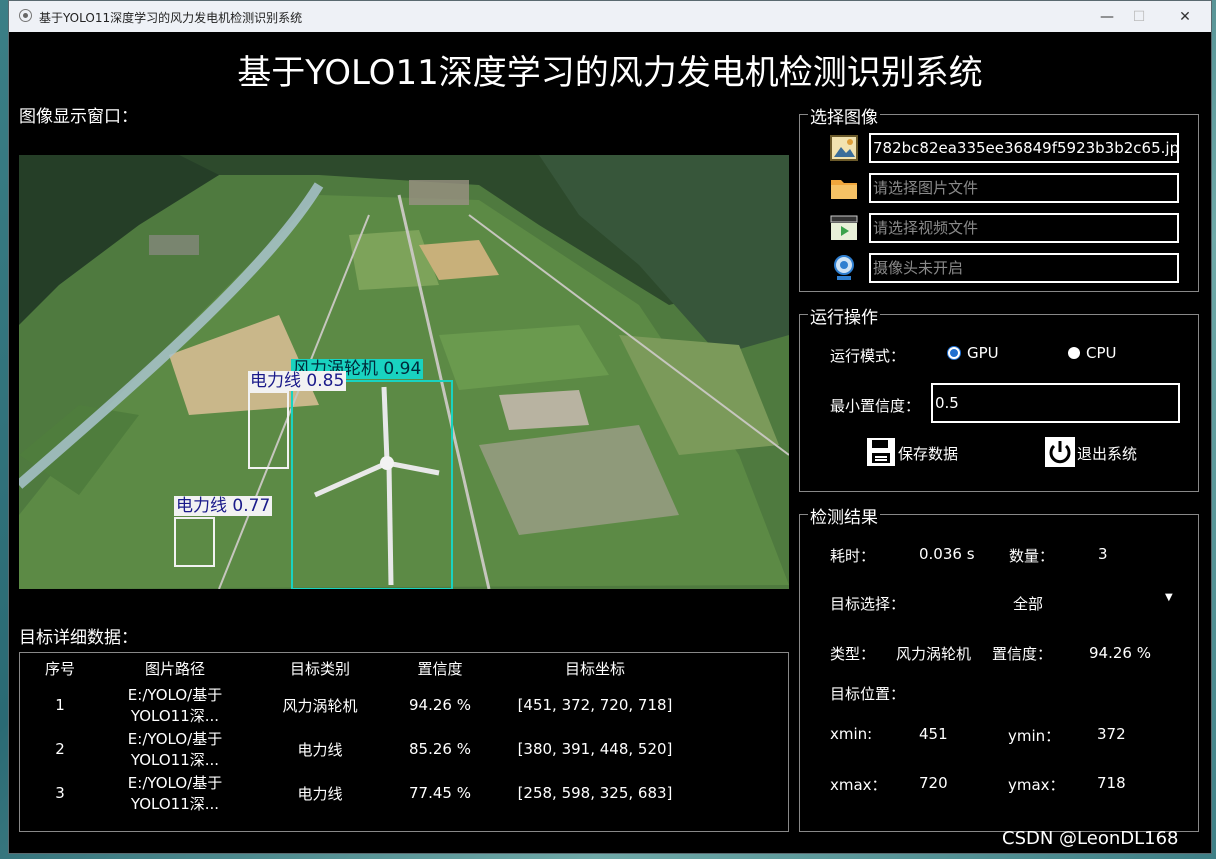  Describe the element at coordinates (1024, 148) in the screenshot. I see `image-file-field: 782bc82ea335ee36849f5923b3b2c65.jpg` at that location.